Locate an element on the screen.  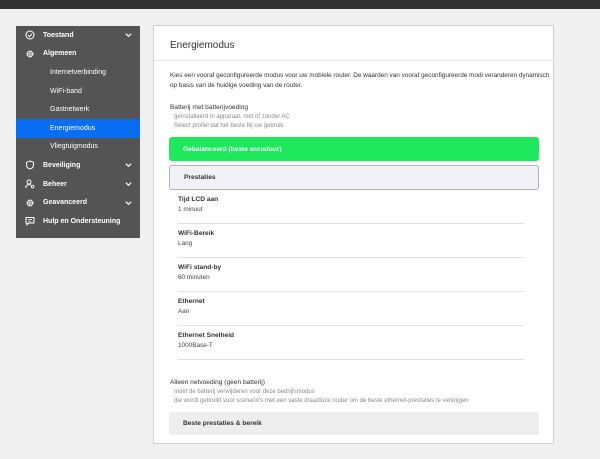
sidebar-subitem-gastnetwerk: Gastnetwerk is located at coordinates (78, 109).